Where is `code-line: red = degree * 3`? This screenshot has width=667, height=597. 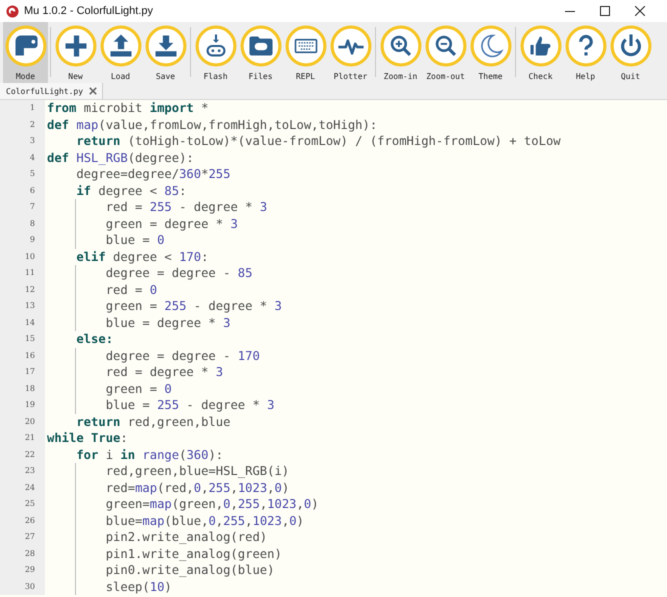 code-line: red = degree * 3 is located at coordinates (164, 372).